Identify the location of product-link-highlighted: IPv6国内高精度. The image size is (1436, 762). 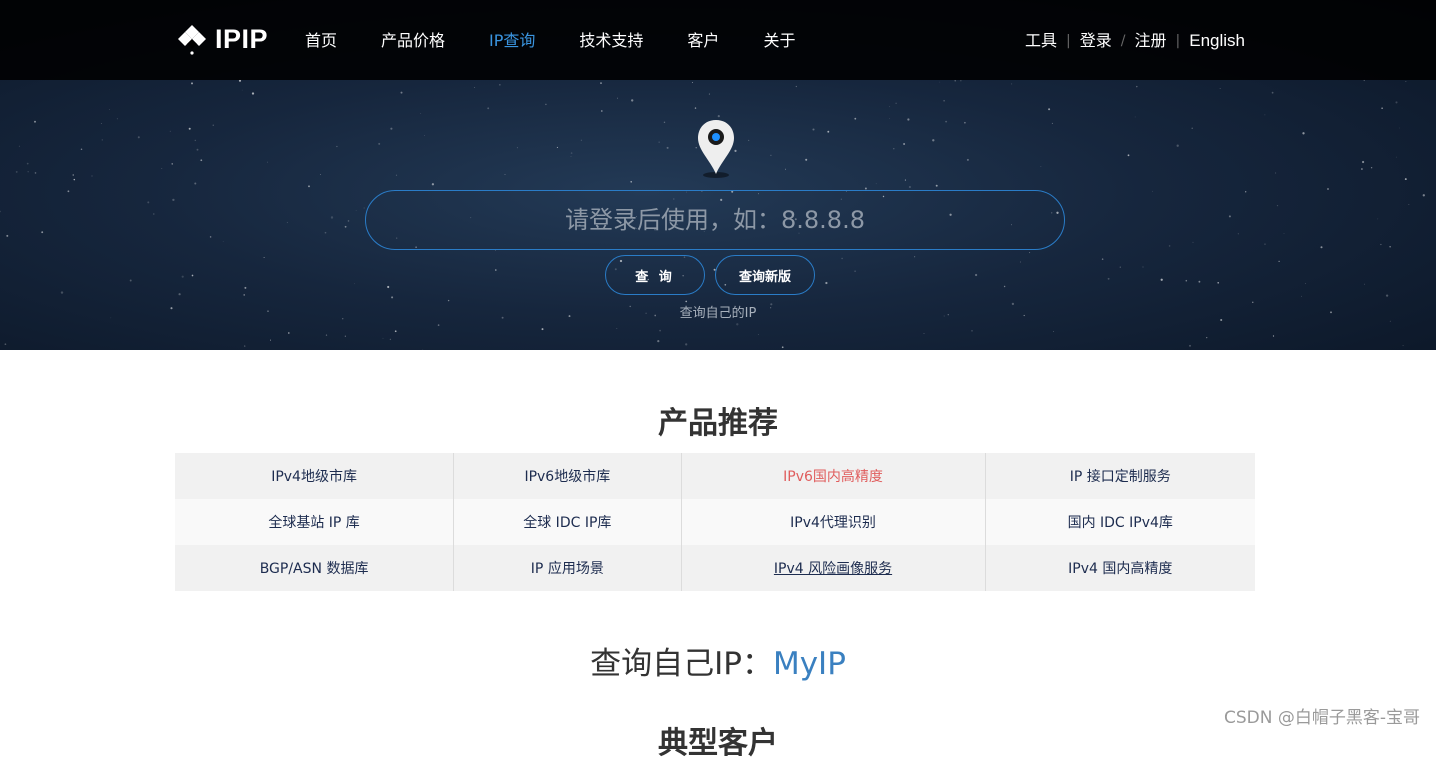
(833, 477).